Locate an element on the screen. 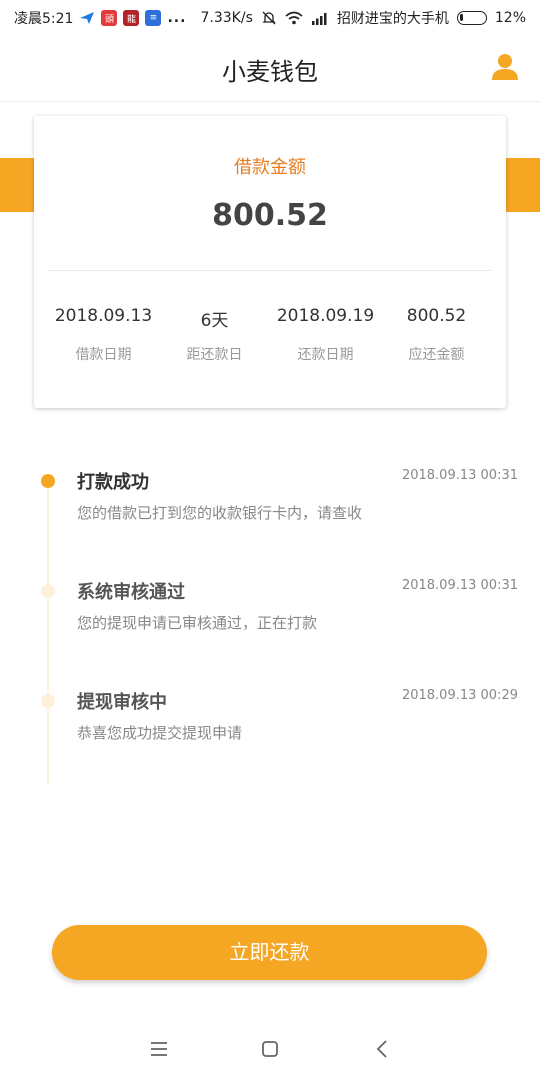 Image resolution: width=540 pixels, height=1080 pixels. app-game-icon: 龍 is located at coordinates (131, 18).